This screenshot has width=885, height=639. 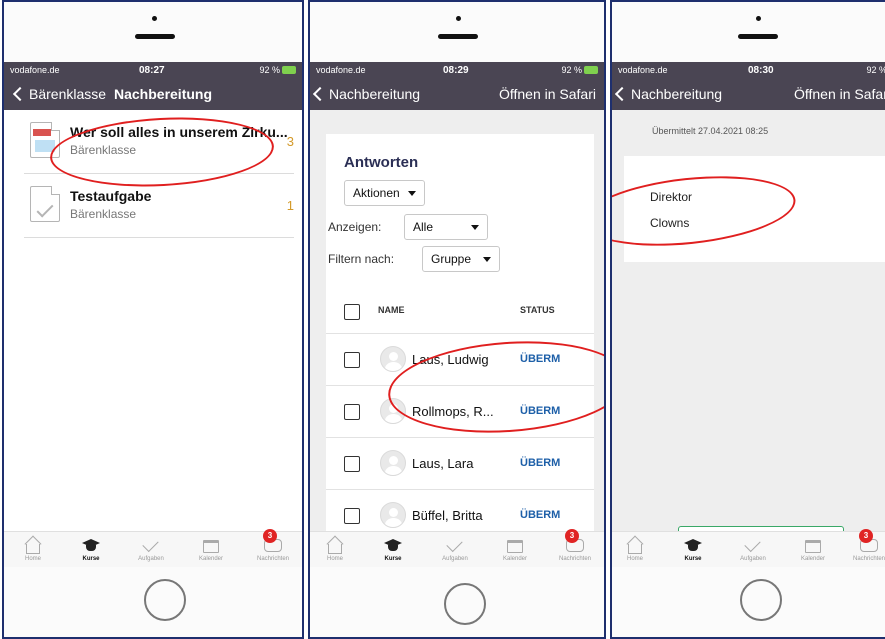 What do you see at coordinates (111, 196) in the screenshot?
I see `item-title: Testaufgabe` at bounding box center [111, 196].